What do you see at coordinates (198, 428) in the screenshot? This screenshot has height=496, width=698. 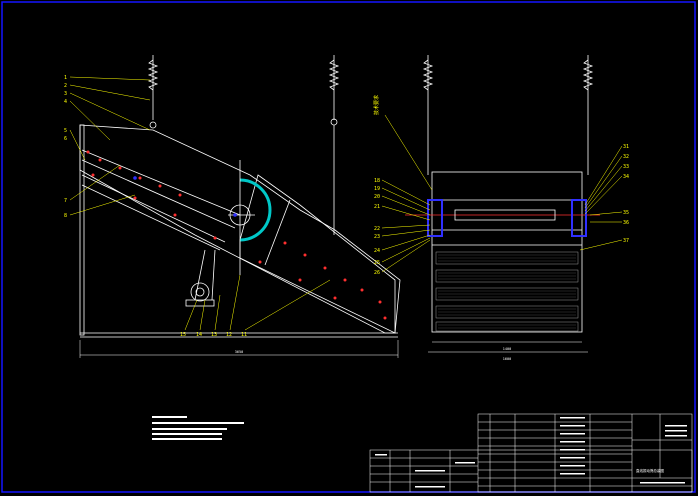 I see `technical-notes-block` at bounding box center [198, 428].